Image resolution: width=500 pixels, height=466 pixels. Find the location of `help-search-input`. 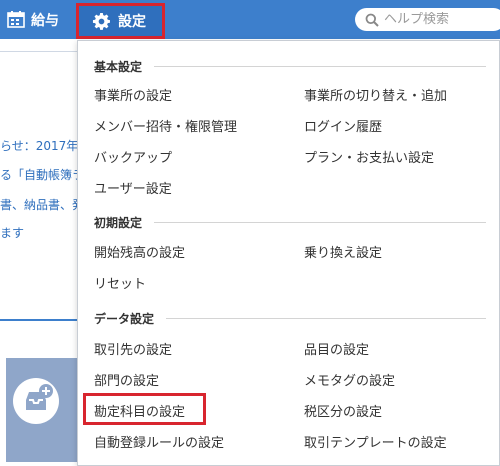

help-search-input is located at coordinates (439, 19).